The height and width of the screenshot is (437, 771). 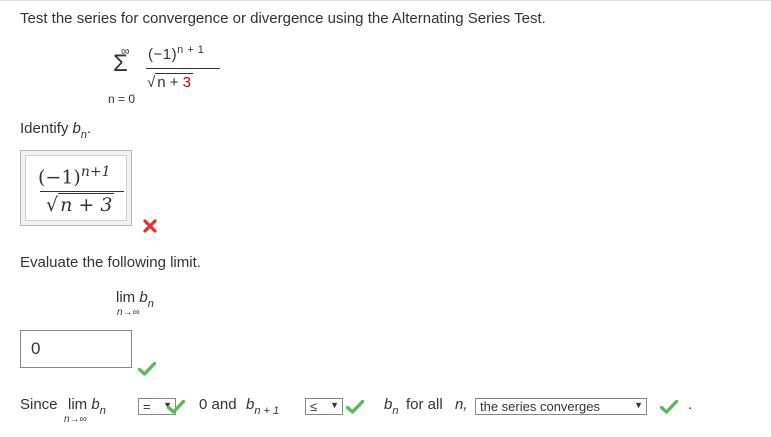 What do you see at coordinates (89, 128) in the screenshot?
I see `identify-suffix: .` at bounding box center [89, 128].